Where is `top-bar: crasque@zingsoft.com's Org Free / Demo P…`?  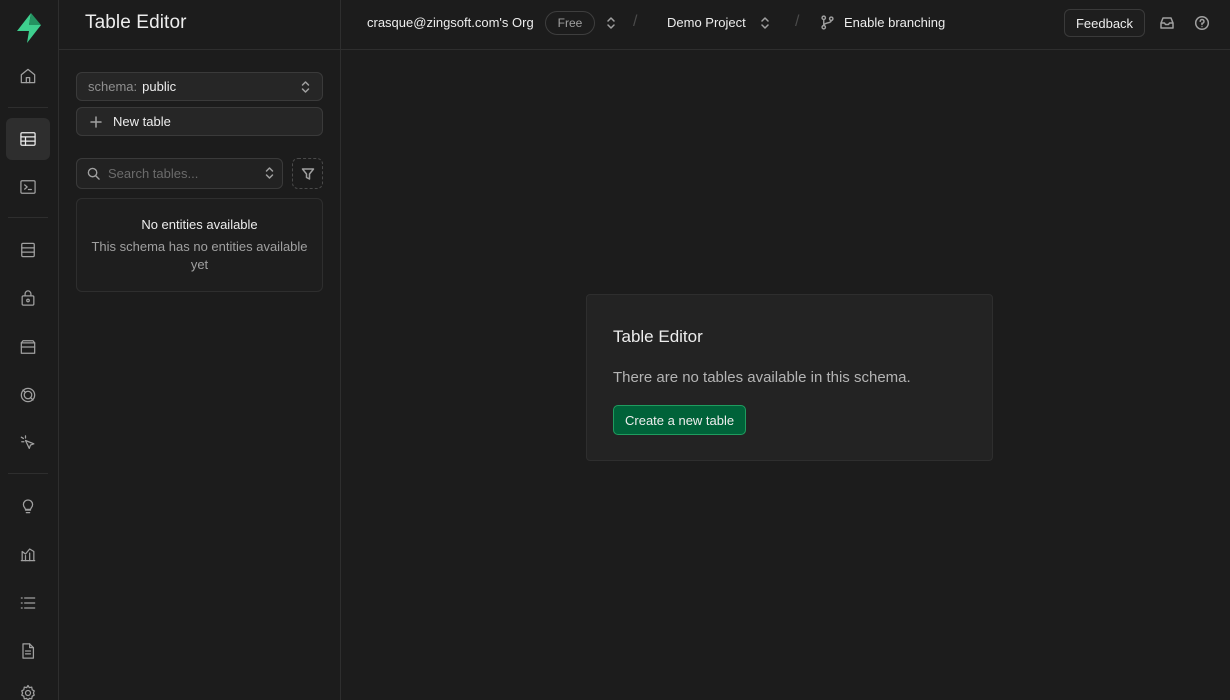
top-bar: crasque@zingsoft.com's Org Free / Demo P… is located at coordinates (785, 25).